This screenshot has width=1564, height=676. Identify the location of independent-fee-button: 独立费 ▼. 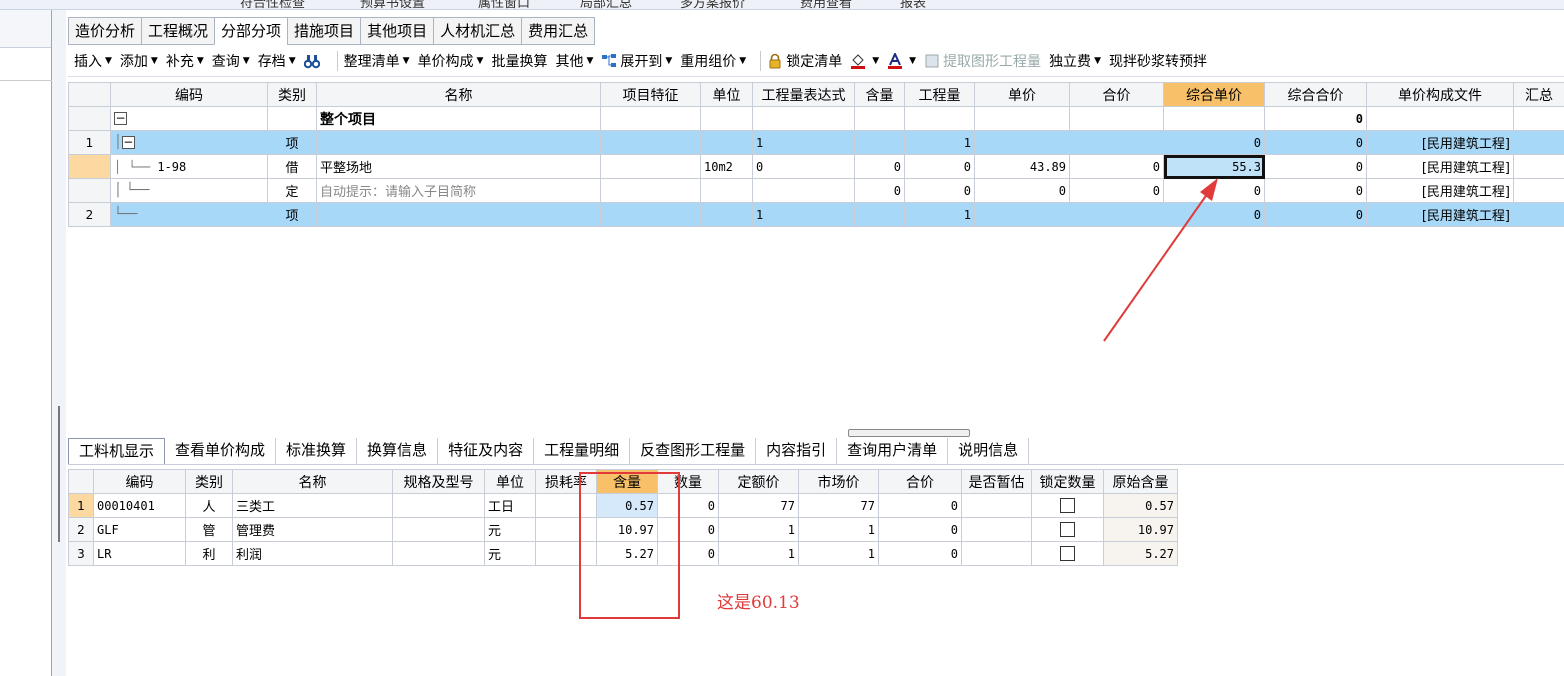
(1075, 61).